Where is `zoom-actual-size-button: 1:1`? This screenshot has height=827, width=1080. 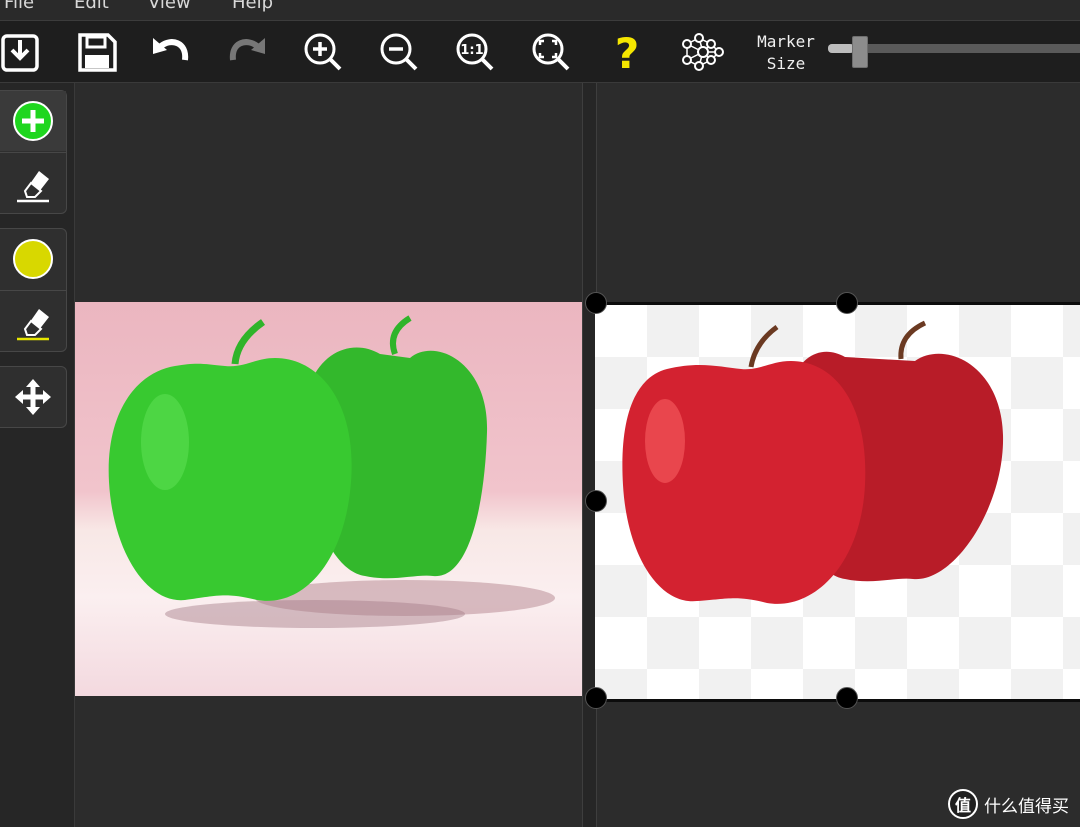 zoom-actual-size-button: 1:1 is located at coordinates (475, 52).